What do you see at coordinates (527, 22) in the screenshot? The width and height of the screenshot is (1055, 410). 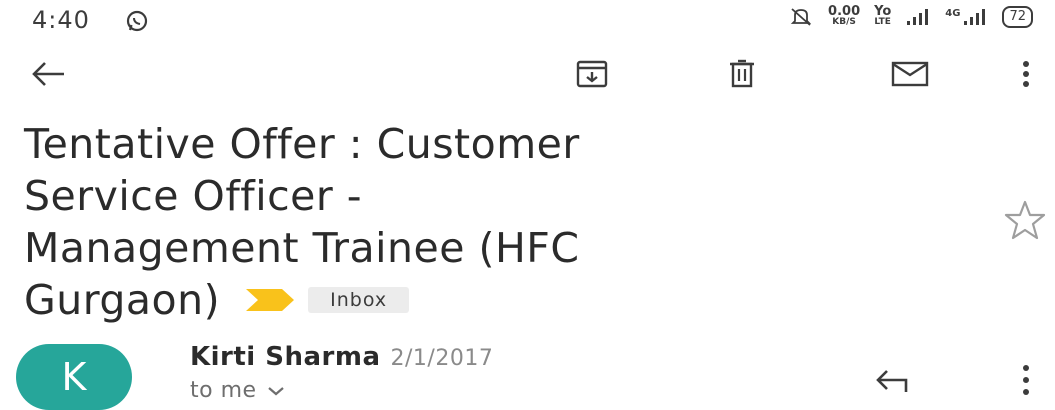 I see `status-bar: 4:40 0.00 KB/S Yo LTE 4G 72` at bounding box center [527, 22].